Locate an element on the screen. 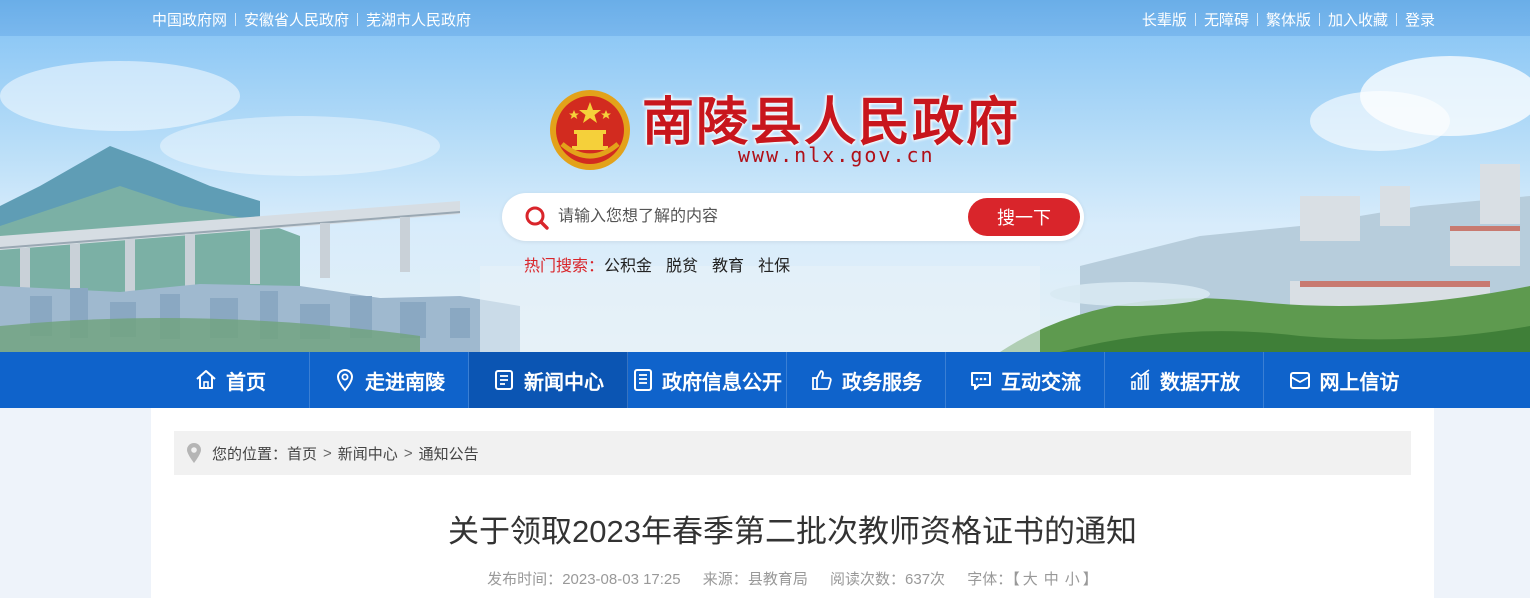 This screenshot has width=1530, height=598. nav-item-open-data: 数据开放 is located at coordinates (1184, 380).